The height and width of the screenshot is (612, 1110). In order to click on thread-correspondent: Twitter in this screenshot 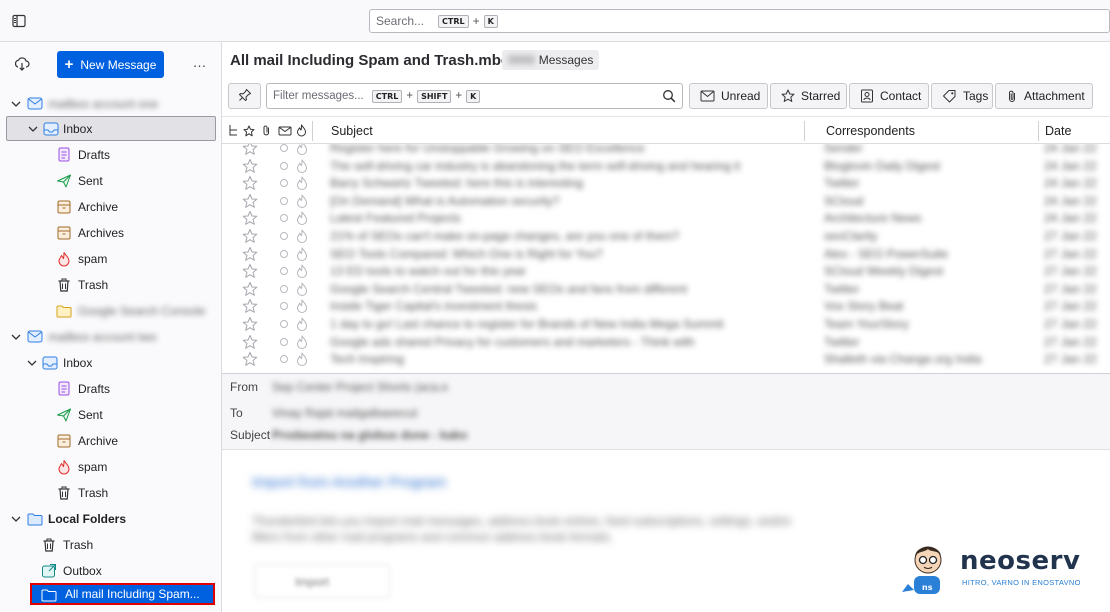, I will do `click(842, 183)`.